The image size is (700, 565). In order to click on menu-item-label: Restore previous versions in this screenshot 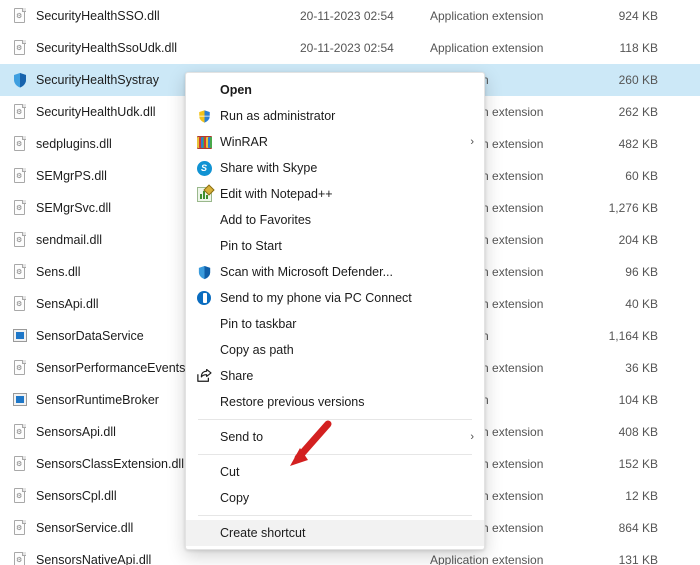, I will do `click(292, 402)`.